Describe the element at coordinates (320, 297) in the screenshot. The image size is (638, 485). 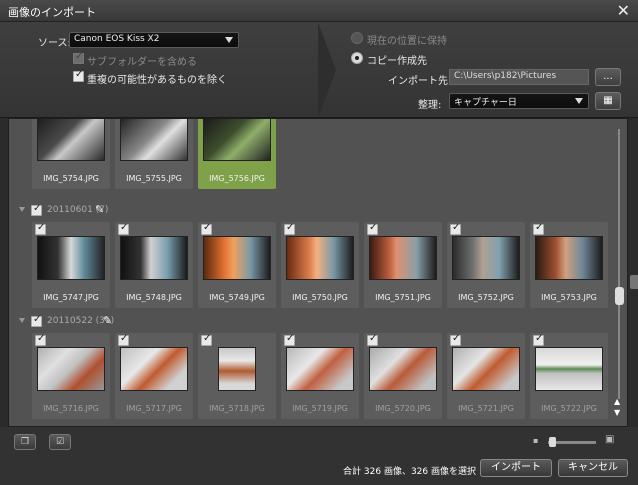
I see `thumbnail-filename: IMG_5750.JPG` at that location.